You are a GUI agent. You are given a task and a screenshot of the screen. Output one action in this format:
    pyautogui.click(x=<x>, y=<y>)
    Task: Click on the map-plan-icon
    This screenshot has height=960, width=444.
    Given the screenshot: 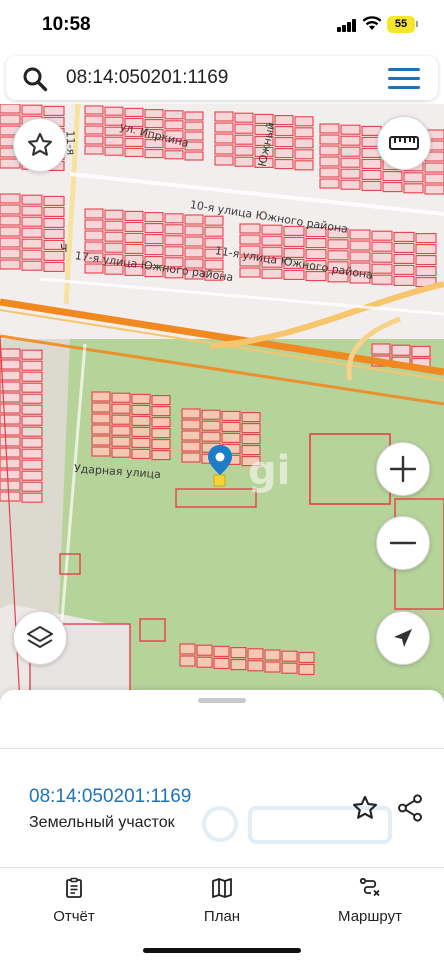 What is the action you would take?
    pyautogui.click(x=222, y=888)
    